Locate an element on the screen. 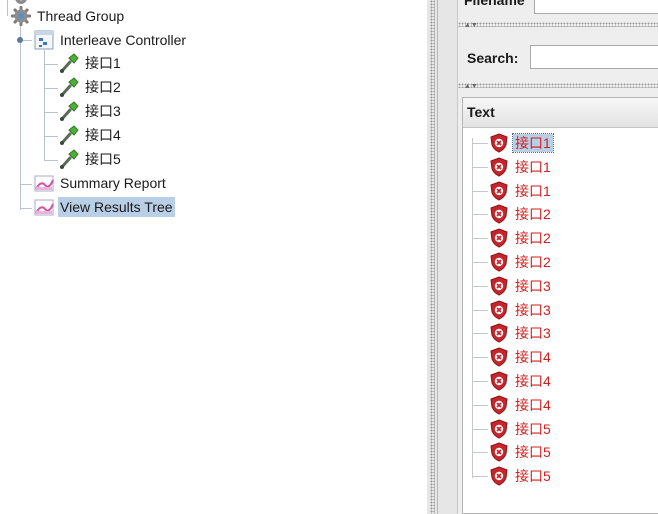  tree-node-summary-report: Summary Report is located at coordinates (100, 183).